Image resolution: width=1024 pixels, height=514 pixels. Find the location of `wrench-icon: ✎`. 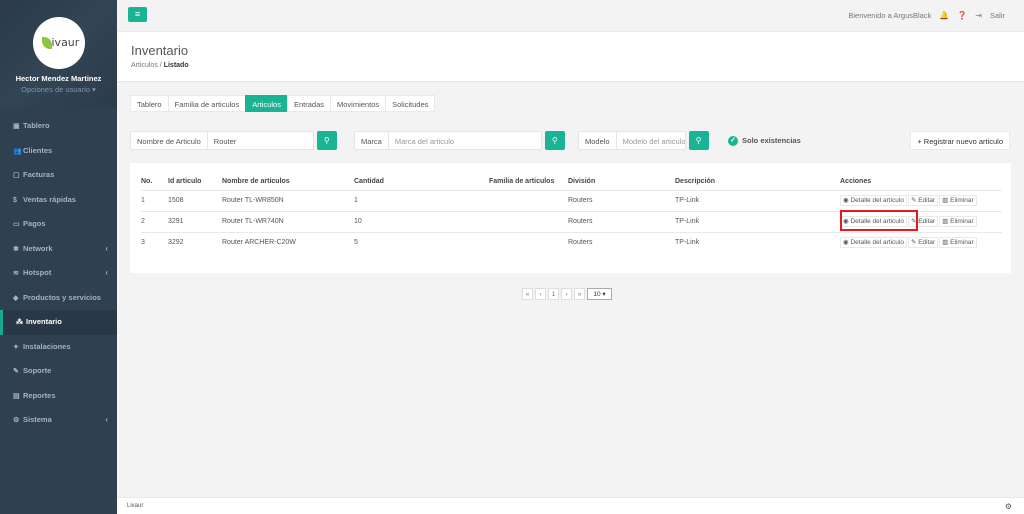

wrench-icon: ✎ is located at coordinates (16, 371).